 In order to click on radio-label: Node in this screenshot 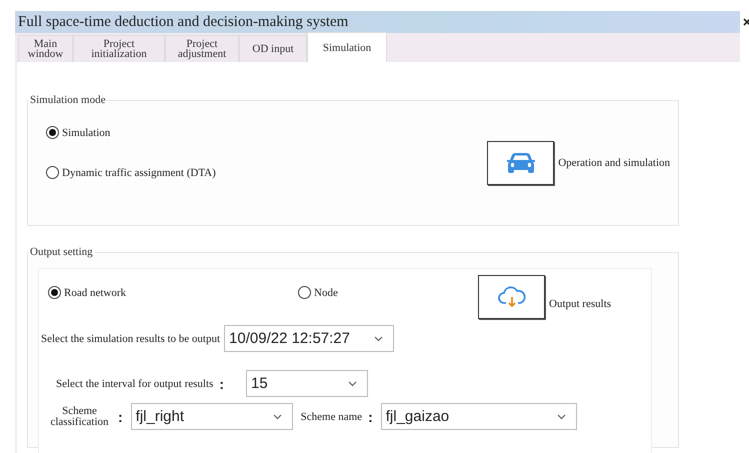, I will do `click(326, 292)`.